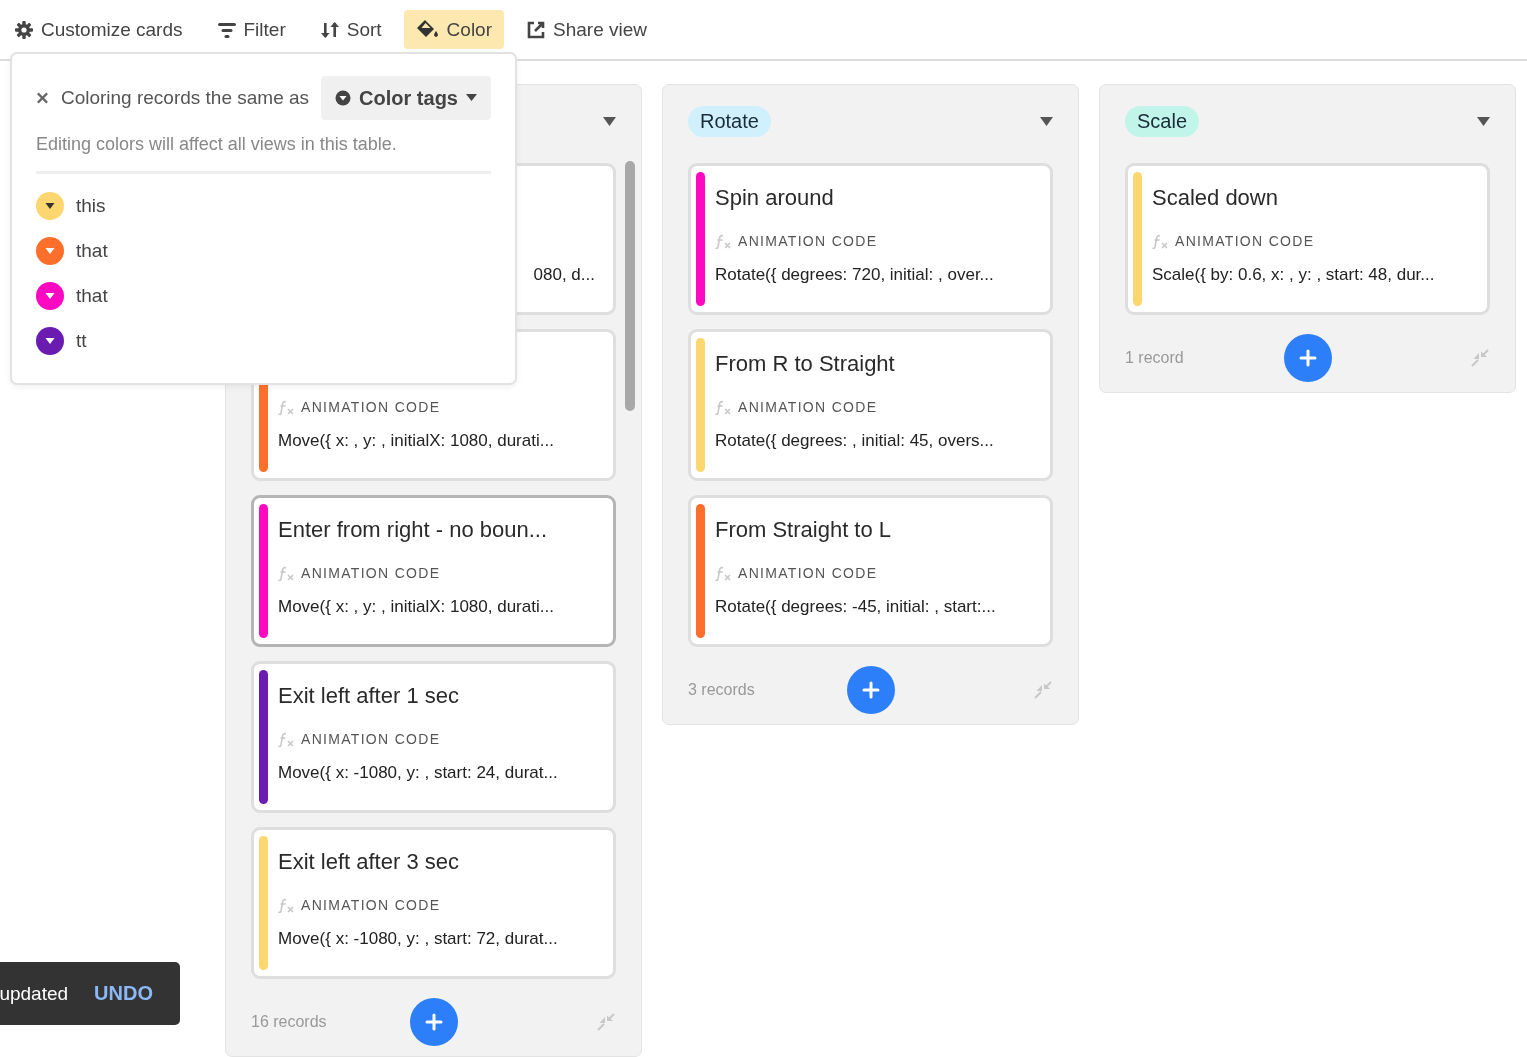 Image resolution: width=1527 pixels, height=1057 pixels. What do you see at coordinates (185, 98) in the screenshot?
I see `popover-label: Coloring records the same as` at bounding box center [185, 98].